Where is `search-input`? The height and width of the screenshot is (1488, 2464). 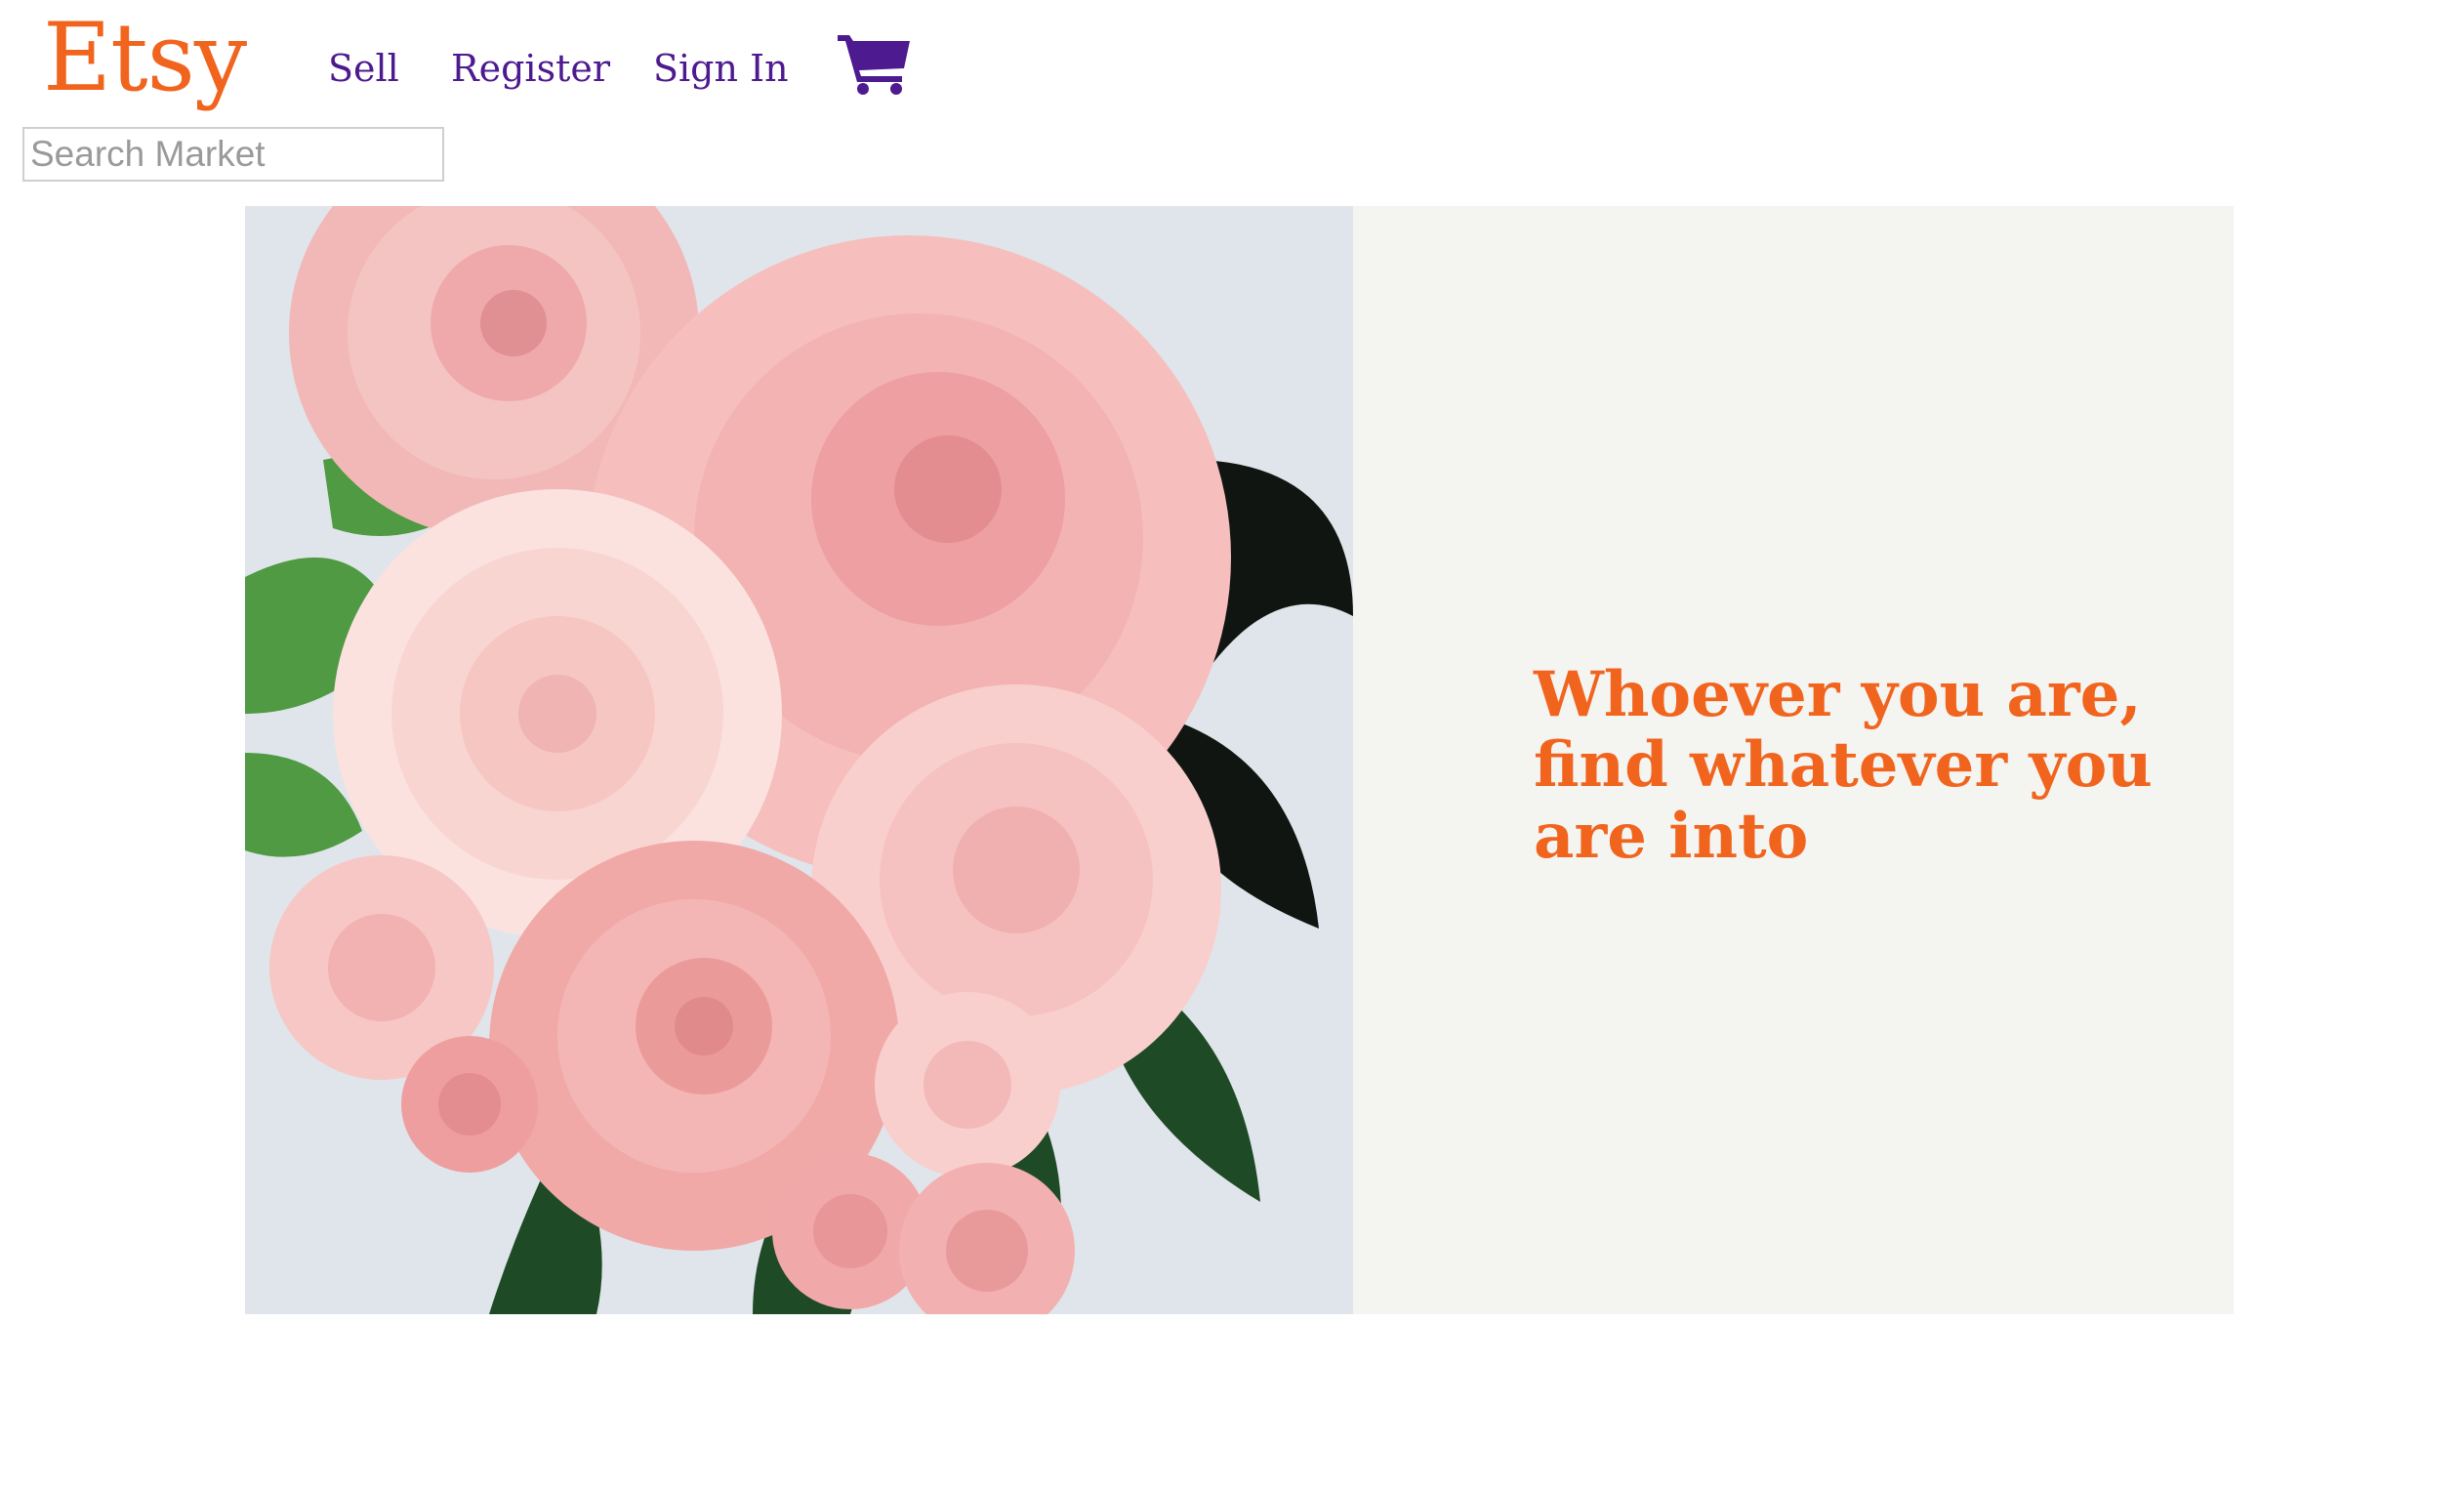 search-input is located at coordinates (233, 154).